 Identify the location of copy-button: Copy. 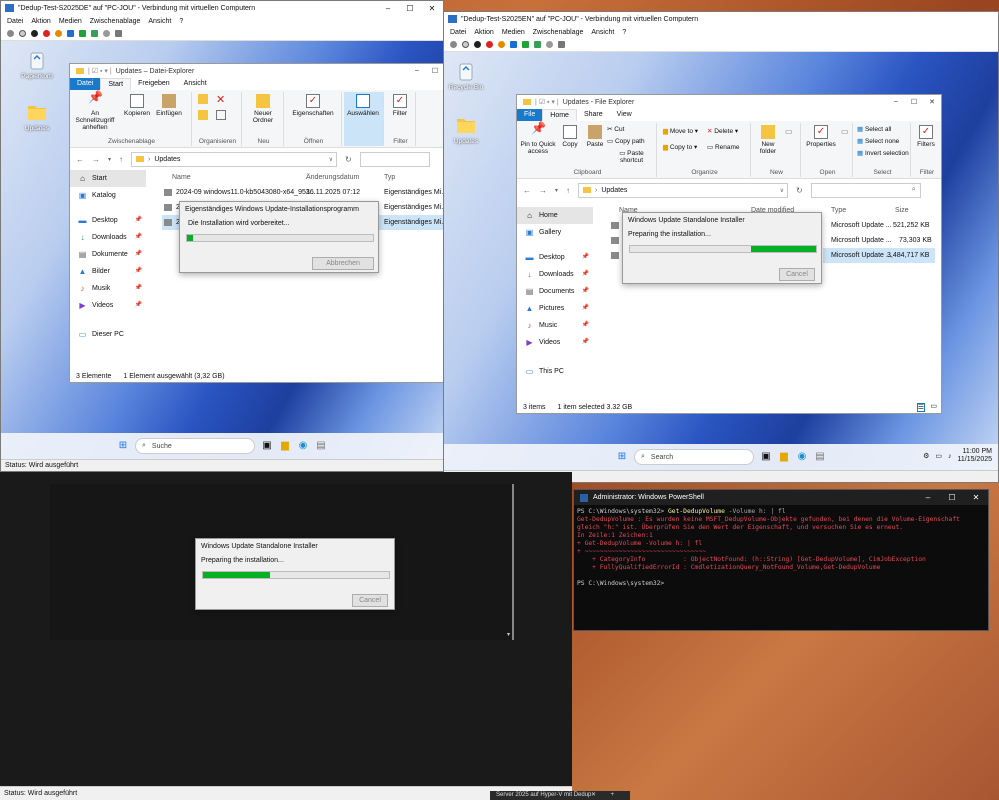
(570, 136).